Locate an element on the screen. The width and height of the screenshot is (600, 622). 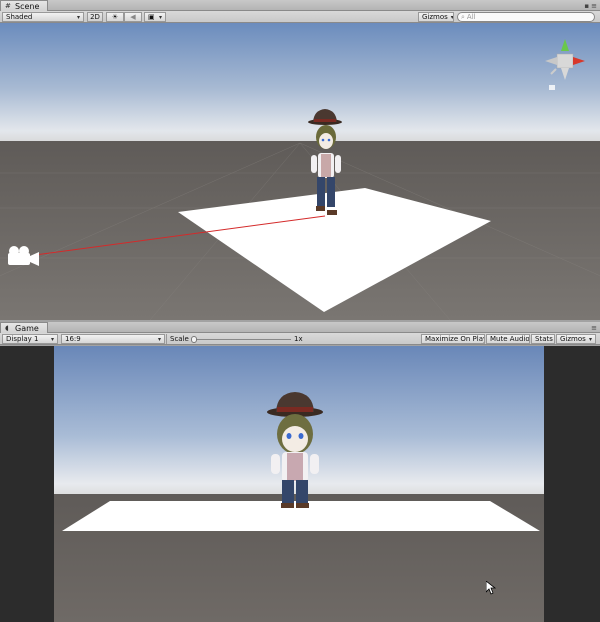
tab-game: ◖ Game is located at coordinates (24, 327).